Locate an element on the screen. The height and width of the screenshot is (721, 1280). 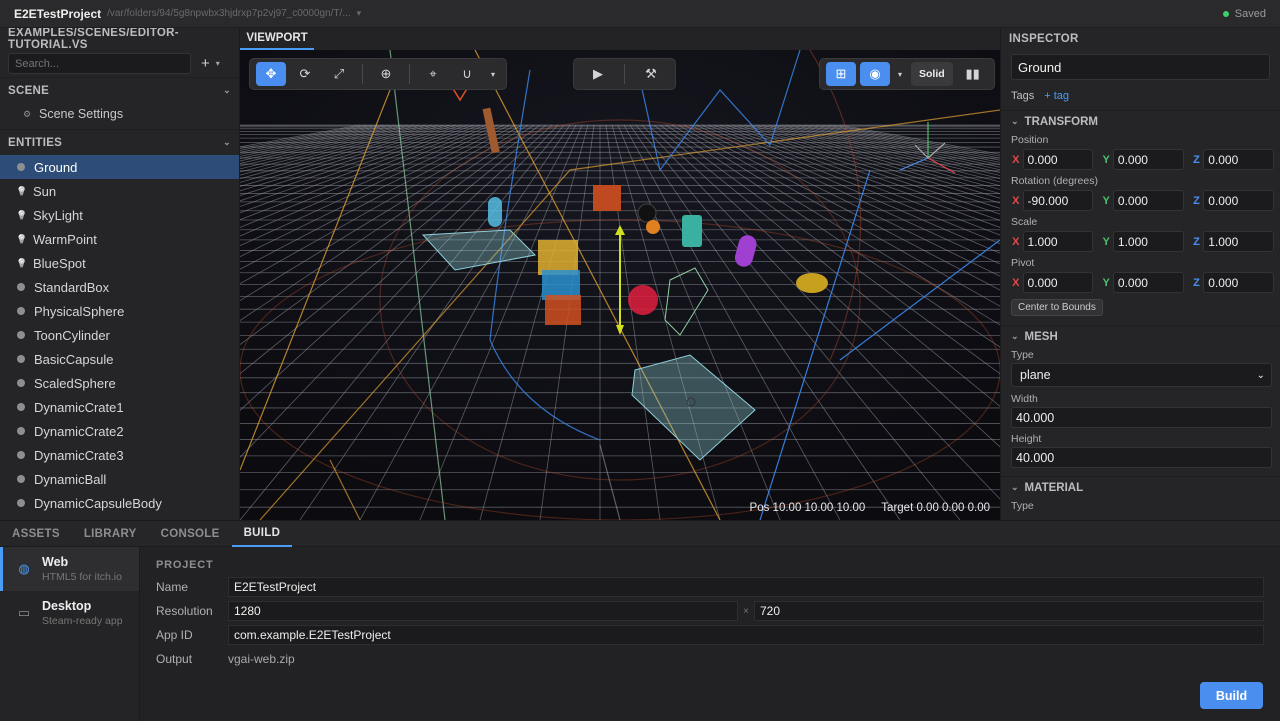
entity-item: DynamicCrate1 is located at coordinates (119, 407).